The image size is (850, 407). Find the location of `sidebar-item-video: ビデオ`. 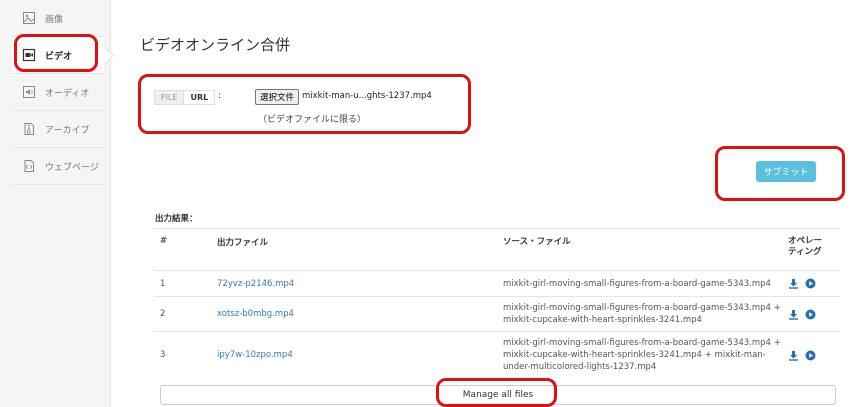

sidebar-item-video: ビデオ is located at coordinates (58, 55).